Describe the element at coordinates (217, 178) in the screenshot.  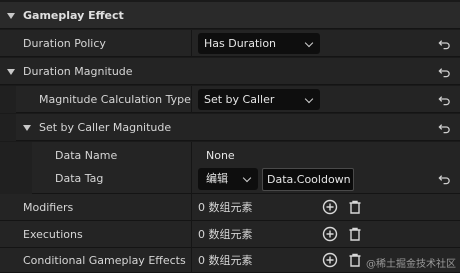
I see `data-tag-edit-label: 编辑` at that location.